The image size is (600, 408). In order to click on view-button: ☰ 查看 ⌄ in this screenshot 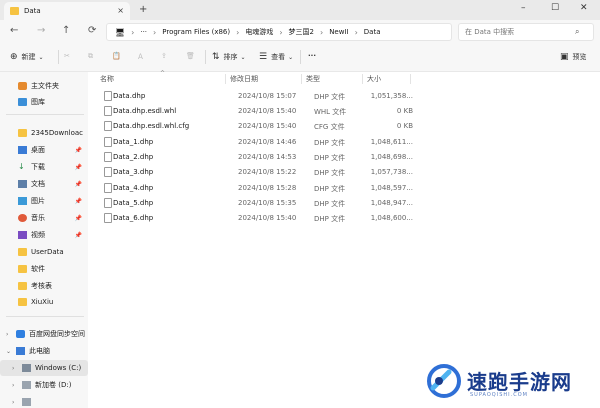, I will do `click(276, 57)`.